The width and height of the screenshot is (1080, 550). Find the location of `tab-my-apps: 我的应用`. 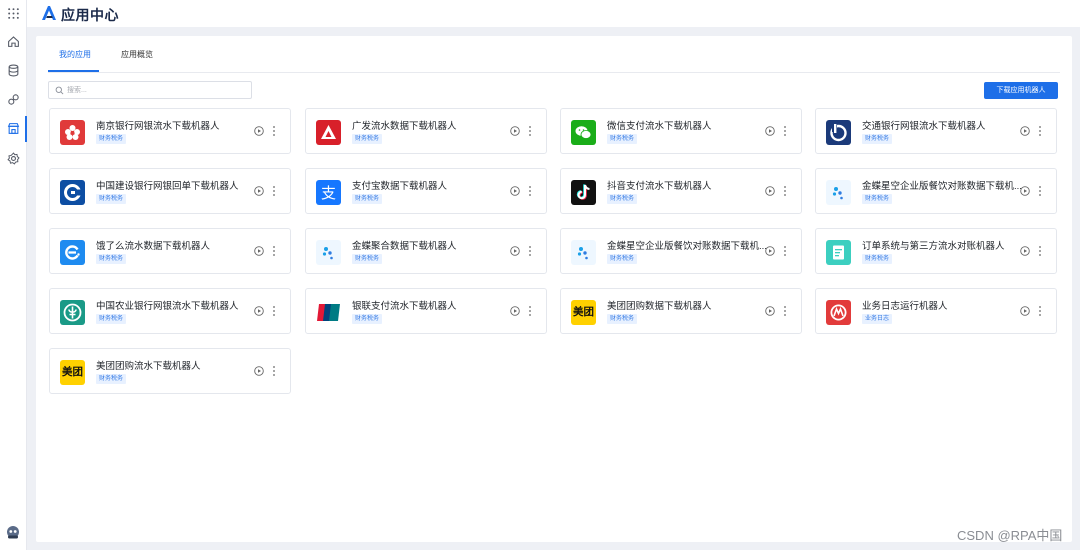

tab-my-apps: 我的应用 is located at coordinates (75, 54).